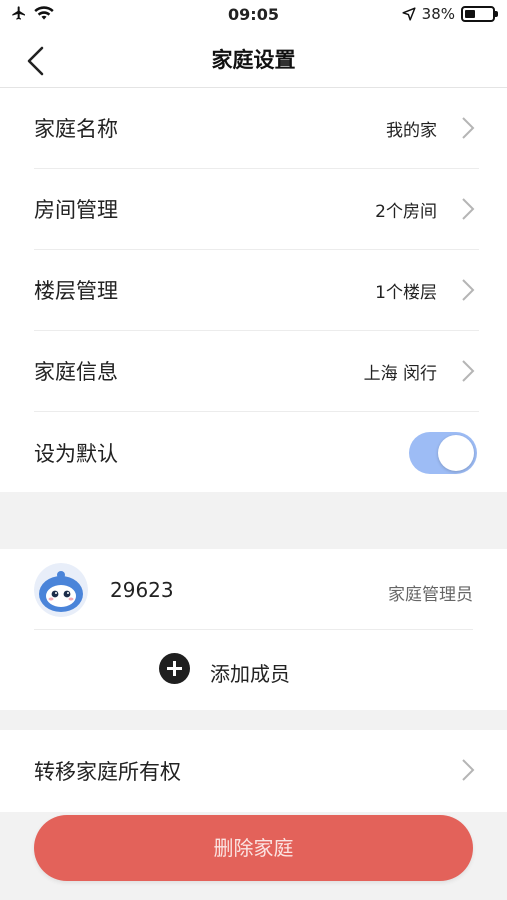 The image size is (507, 900). I want to click on avatar, so click(61, 590).